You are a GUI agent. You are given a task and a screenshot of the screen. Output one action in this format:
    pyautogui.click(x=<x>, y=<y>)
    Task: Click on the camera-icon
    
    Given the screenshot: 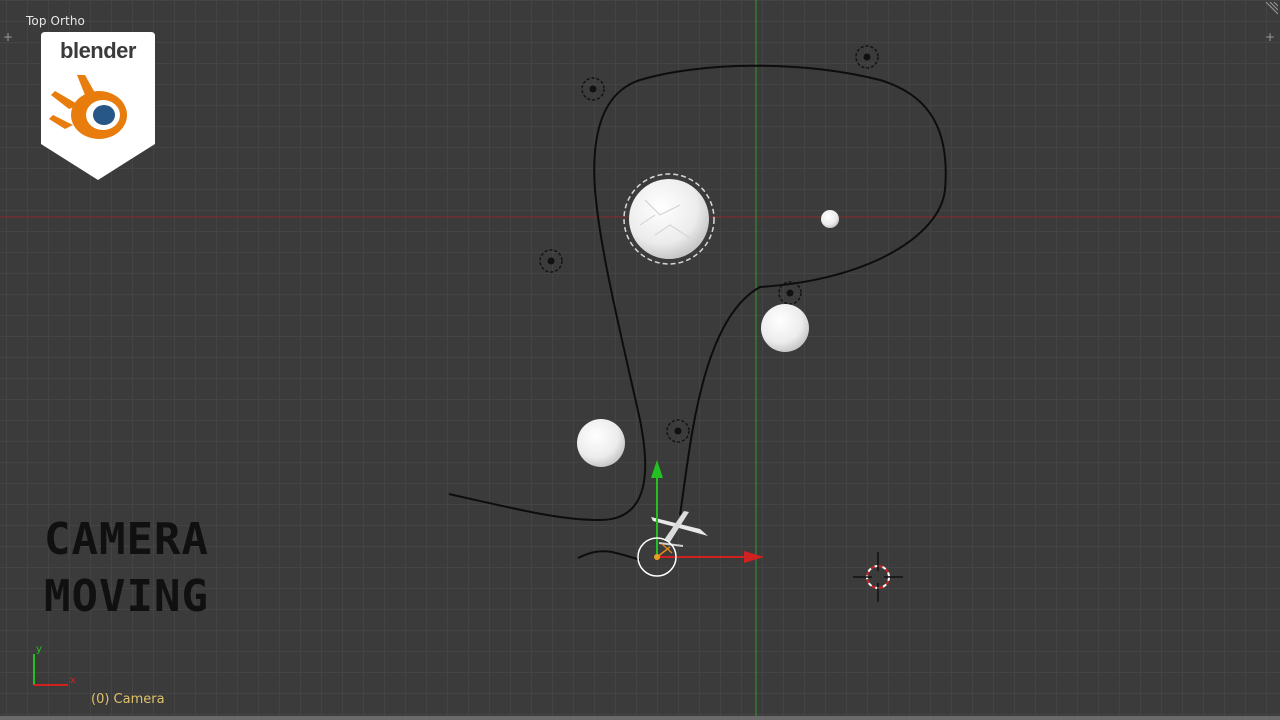 What is the action you would take?
    pyautogui.click(x=679, y=529)
    